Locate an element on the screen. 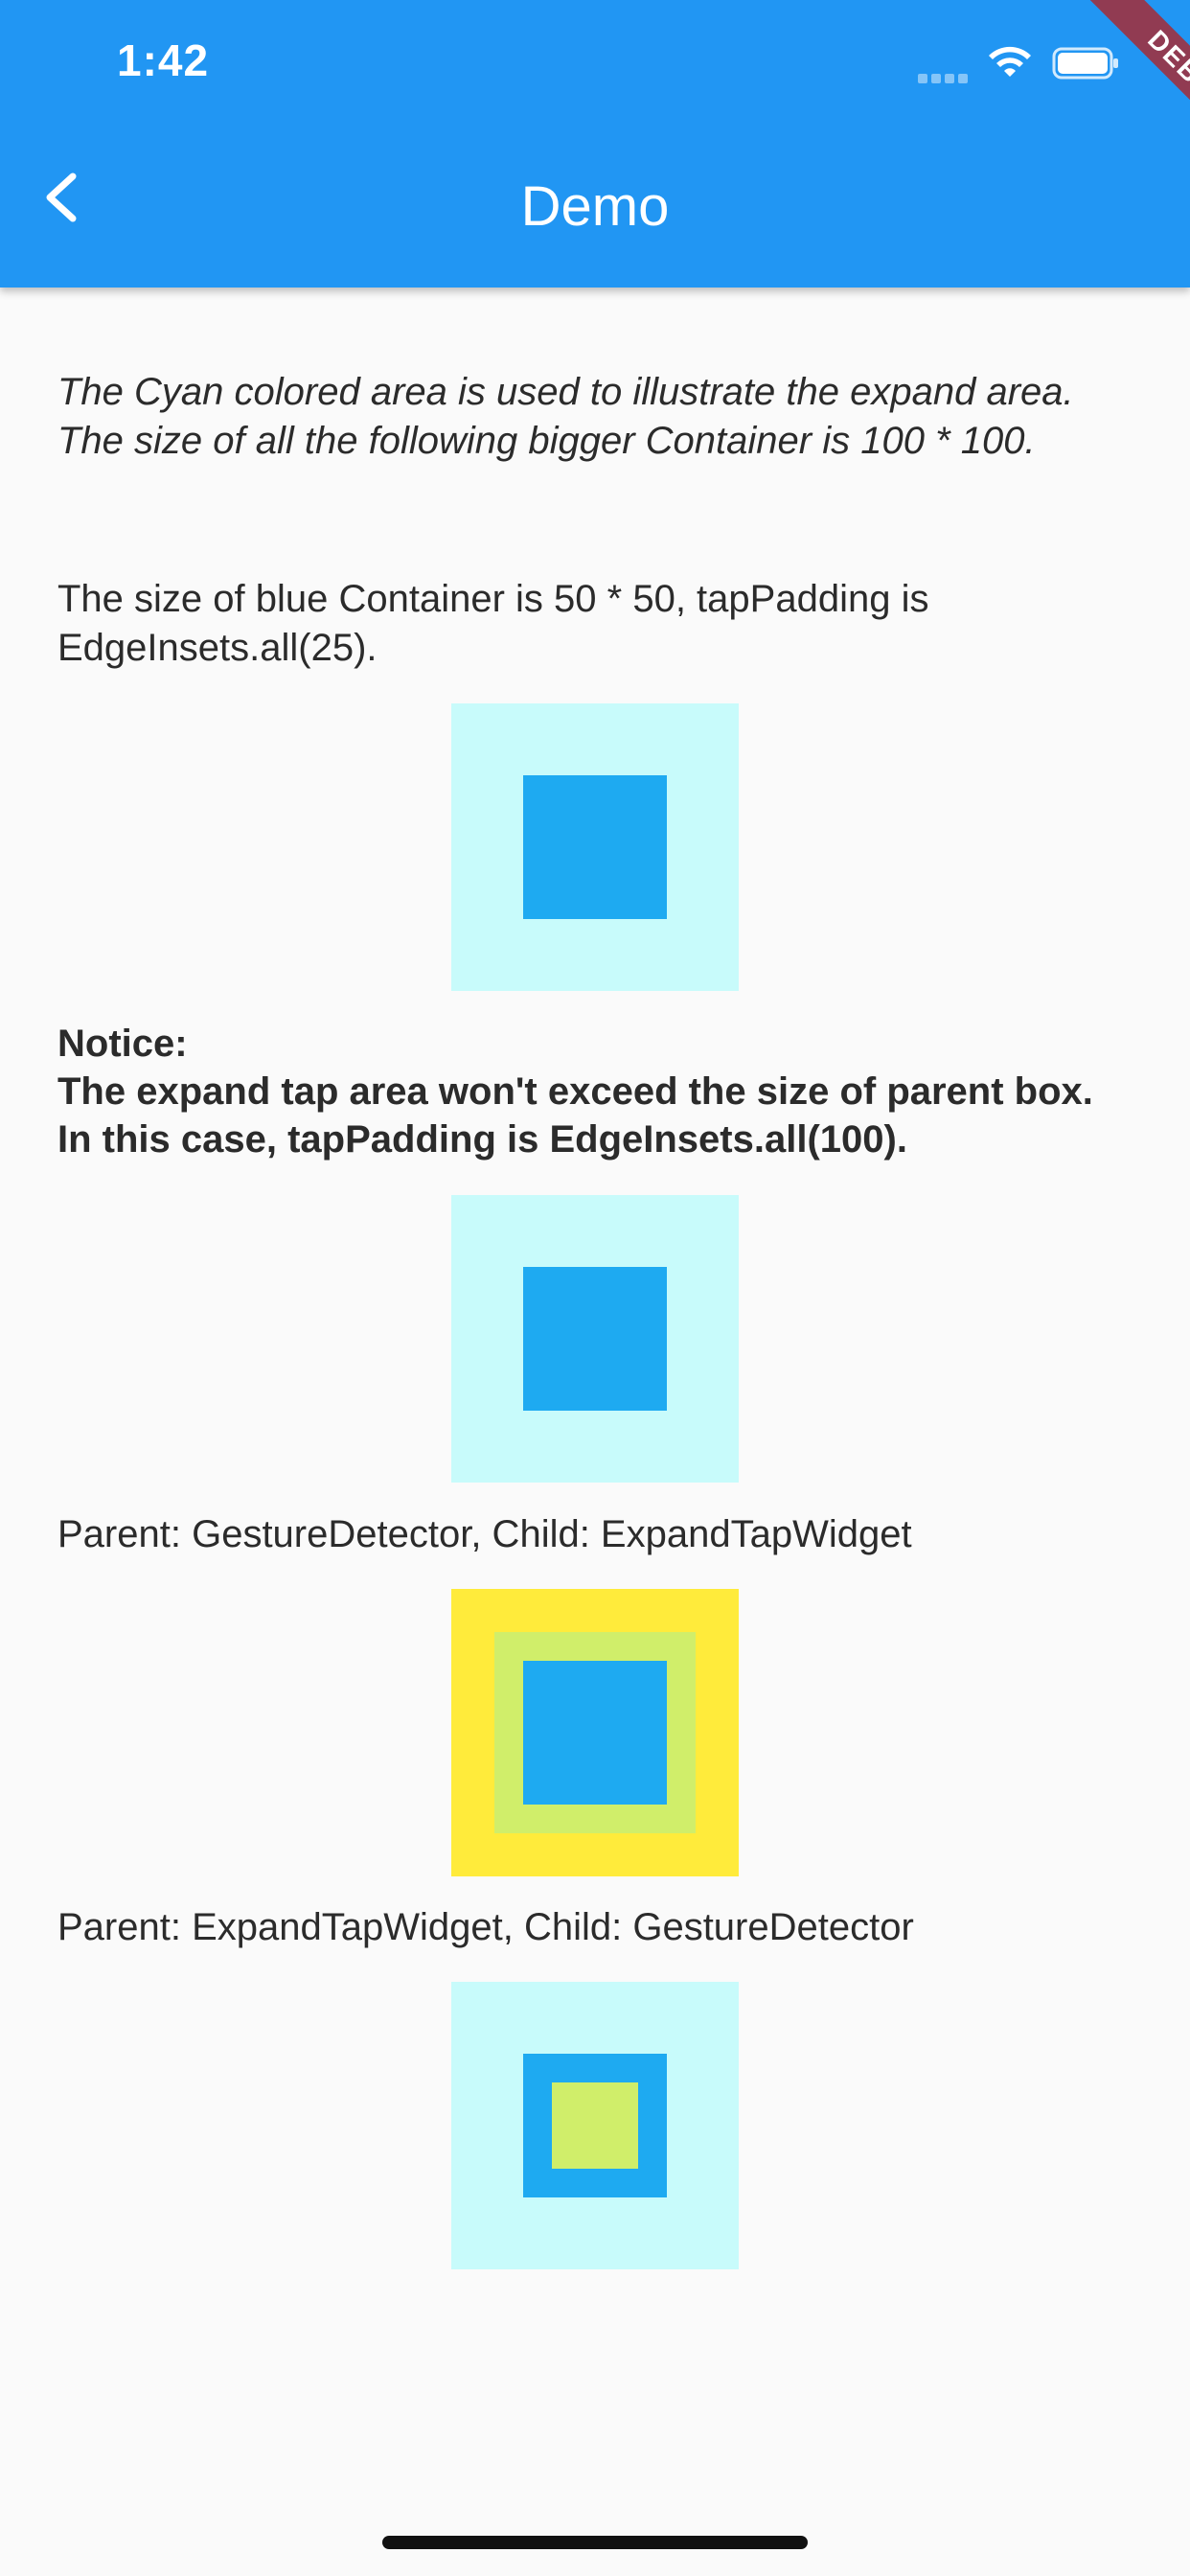 The height and width of the screenshot is (2576, 1190). gesture-detector-parent is located at coordinates (595, 1732).